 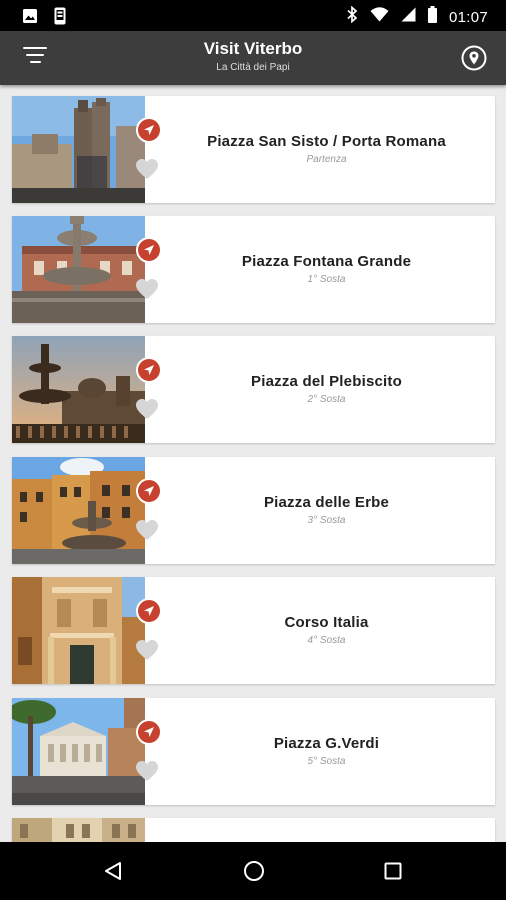 What do you see at coordinates (253, 15) in the screenshot?
I see `status-bar: 01:07` at bounding box center [253, 15].